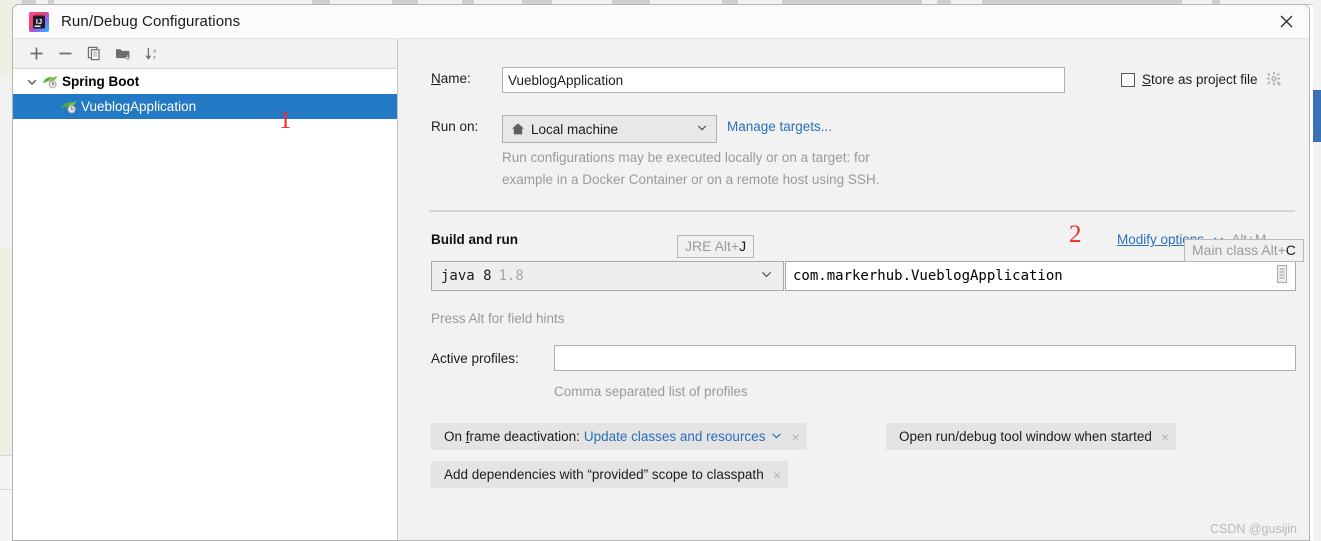  Describe the element at coordinates (1239, 250) in the screenshot. I see `main-class-tooltip-text: Main class Alt+` at that location.